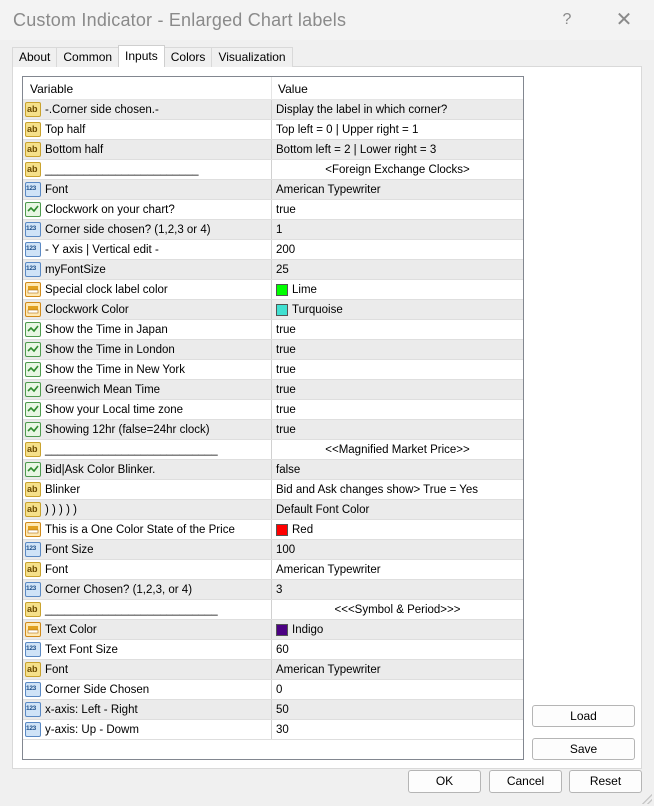  I want to click on value-cell: Default Font Color, so click(397, 509).